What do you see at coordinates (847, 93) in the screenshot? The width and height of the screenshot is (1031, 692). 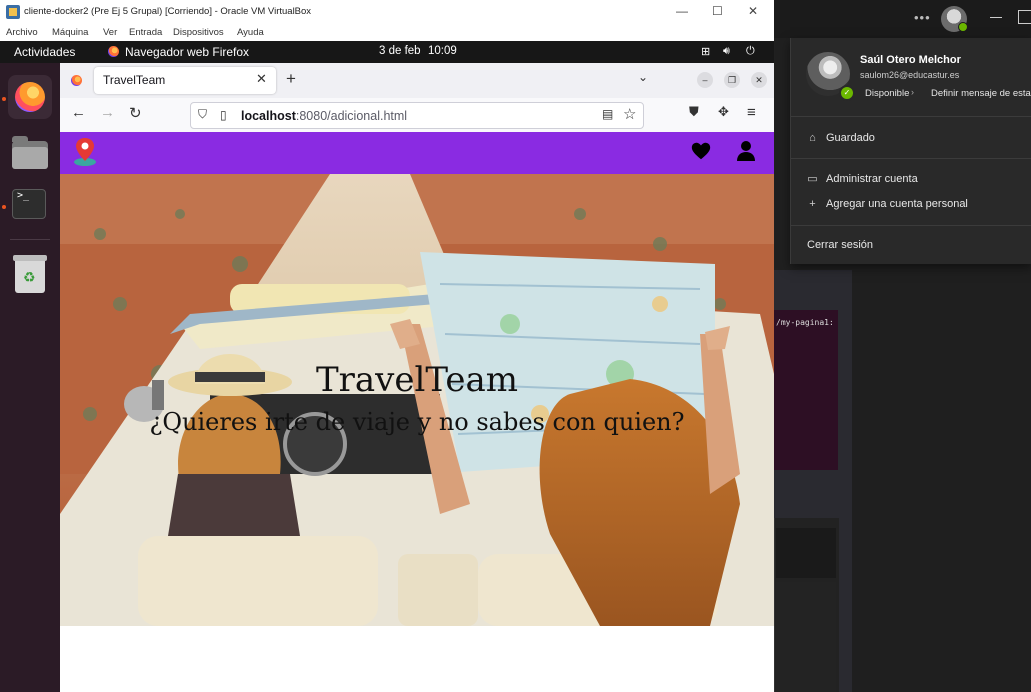 I see `available-status-icon: ✓` at bounding box center [847, 93].